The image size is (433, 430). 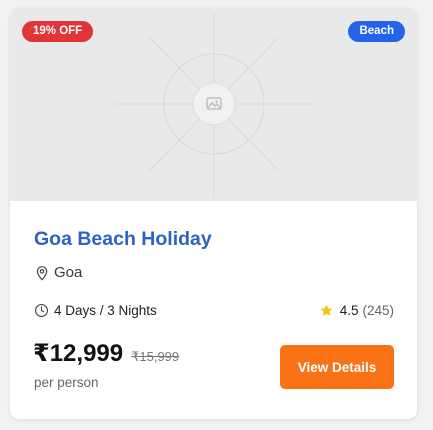 I want to click on location-label: Goa, so click(x=68, y=272).